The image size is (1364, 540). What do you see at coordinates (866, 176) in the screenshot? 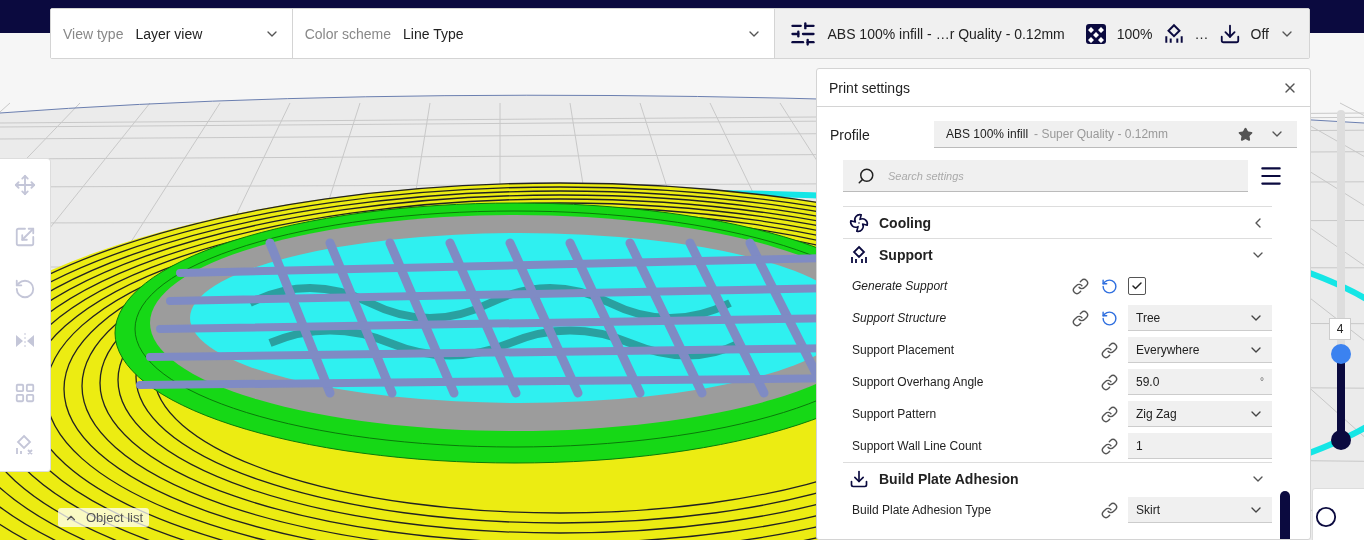
I see `search-icon` at bounding box center [866, 176].